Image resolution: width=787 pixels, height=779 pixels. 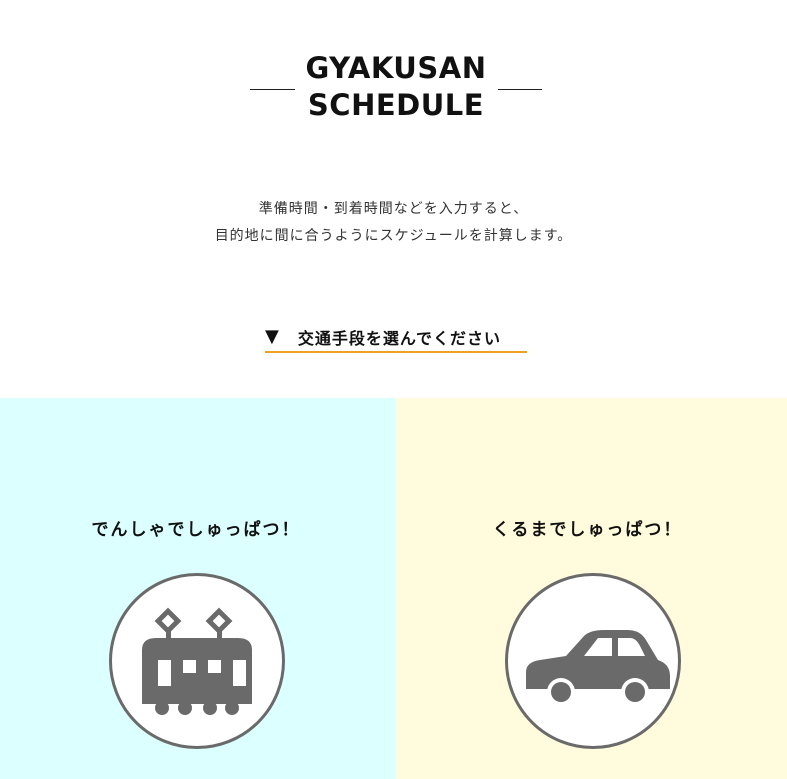 What do you see at coordinates (396, 68) in the screenshot?
I see `title-line-1: GYAKUSAN` at bounding box center [396, 68].